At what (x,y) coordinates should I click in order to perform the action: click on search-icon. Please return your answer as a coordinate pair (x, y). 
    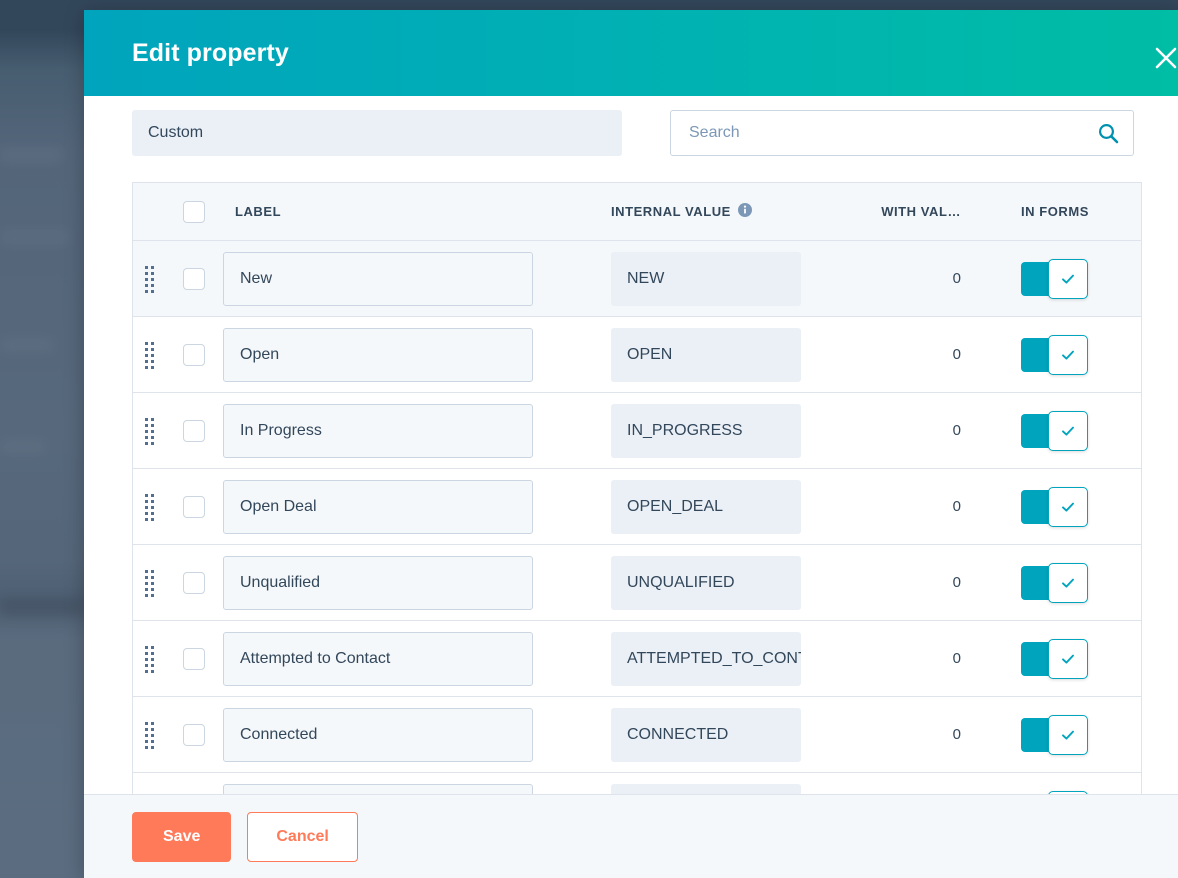
    Looking at the image, I should click on (1108, 133).